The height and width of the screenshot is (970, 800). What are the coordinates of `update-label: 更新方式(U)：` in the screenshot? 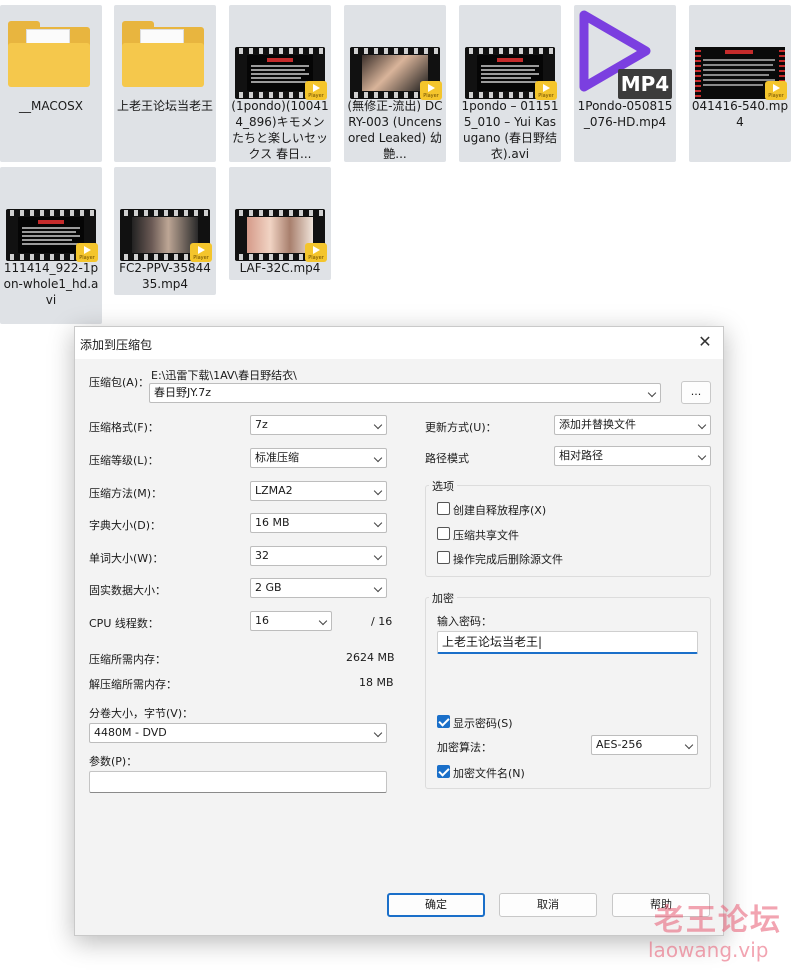 It's located at (461, 427).